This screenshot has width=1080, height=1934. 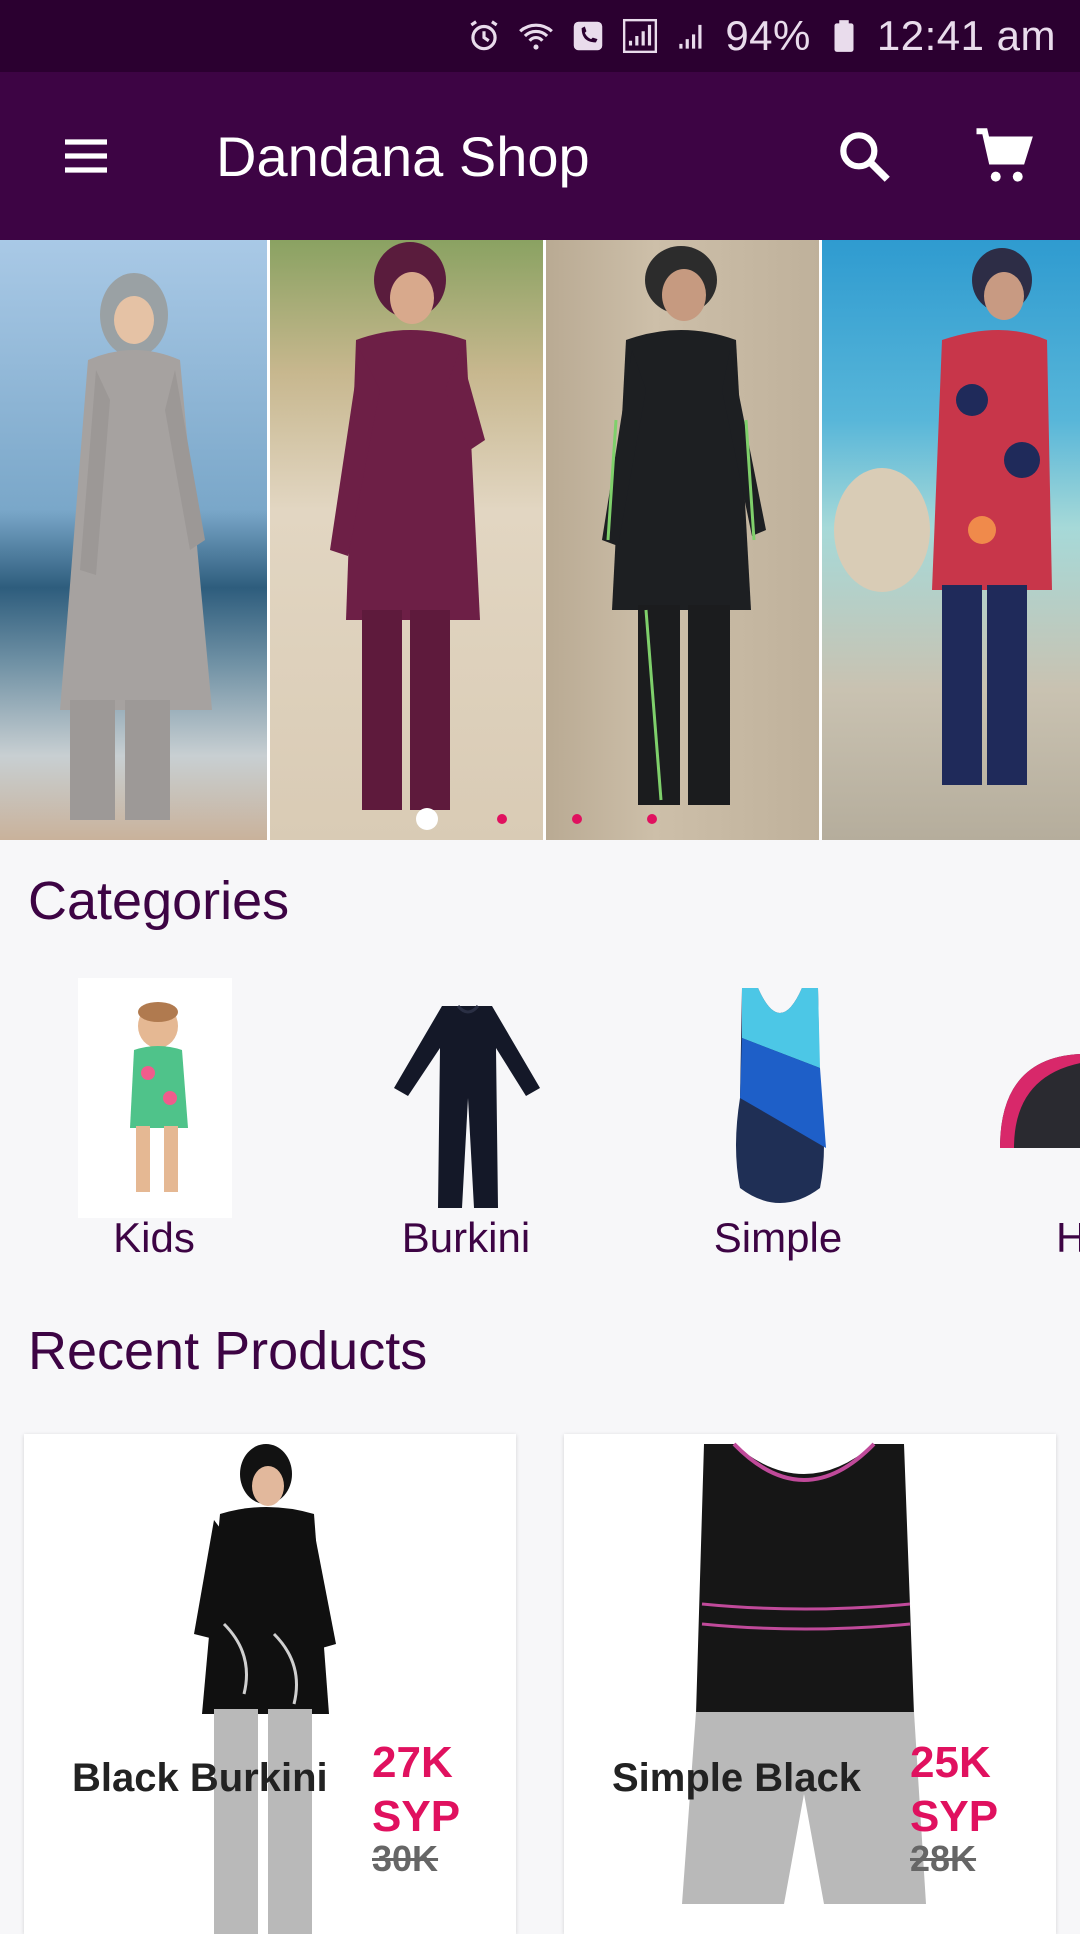 What do you see at coordinates (844, 36) in the screenshot?
I see `battery-icon` at bounding box center [844, 36].